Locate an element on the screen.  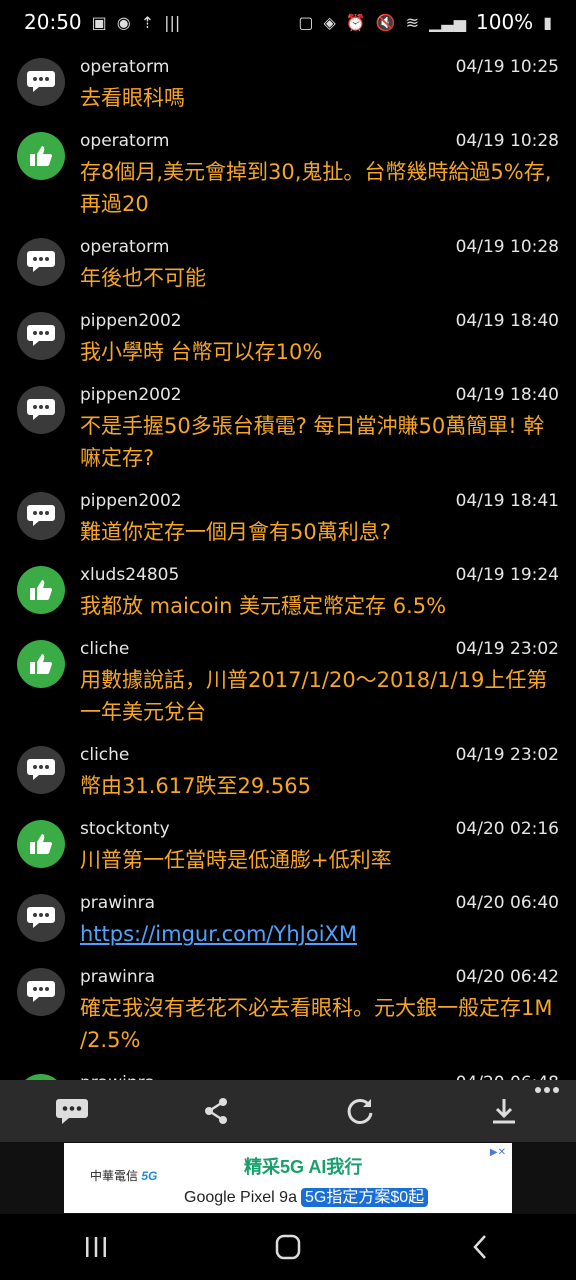
navigation-bar is located at coordinates (288, 1247).